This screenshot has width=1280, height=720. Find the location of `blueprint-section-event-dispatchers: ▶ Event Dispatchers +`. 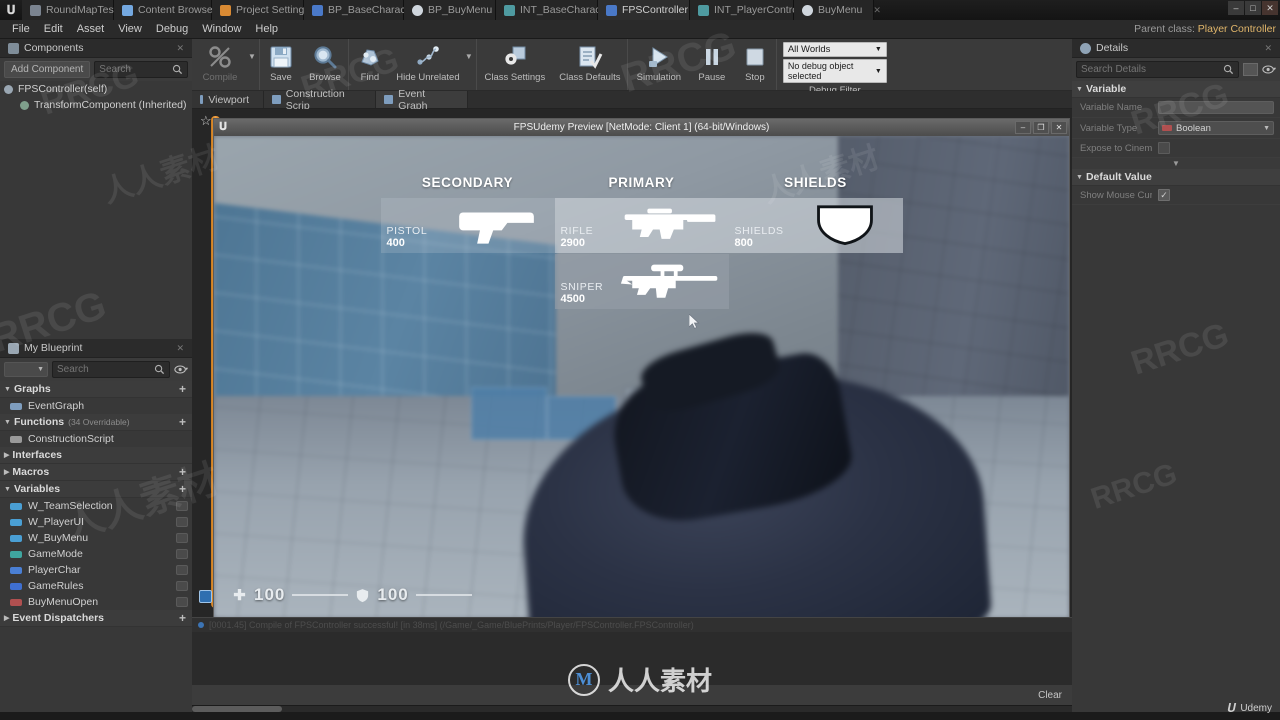

blueprint-section-event-dispatchers: ▶ Event Dispatchers + is located at coordinates (96, 618).